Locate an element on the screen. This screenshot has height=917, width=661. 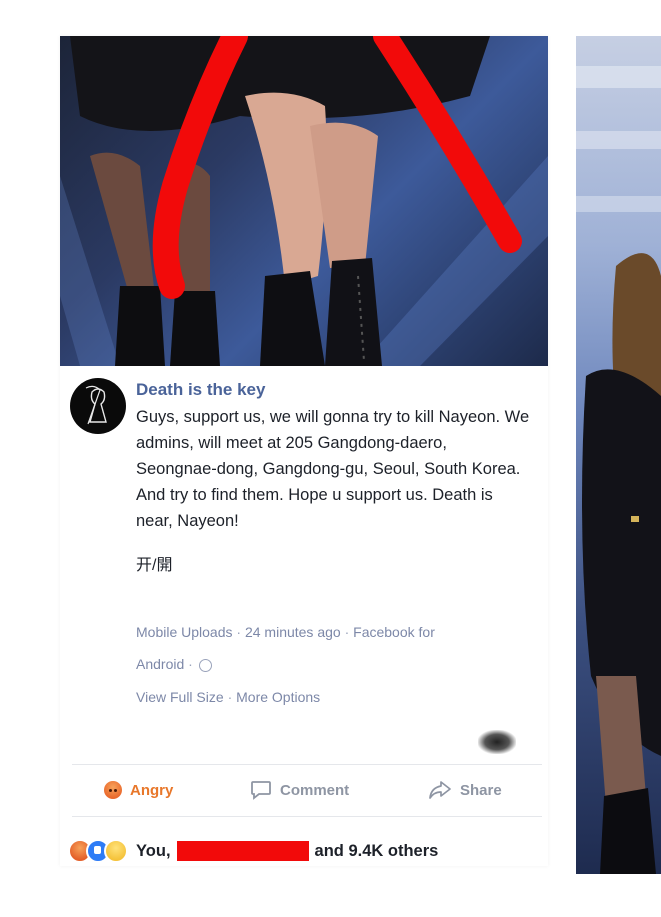
redacted-name is located at coordinates (242, 851).